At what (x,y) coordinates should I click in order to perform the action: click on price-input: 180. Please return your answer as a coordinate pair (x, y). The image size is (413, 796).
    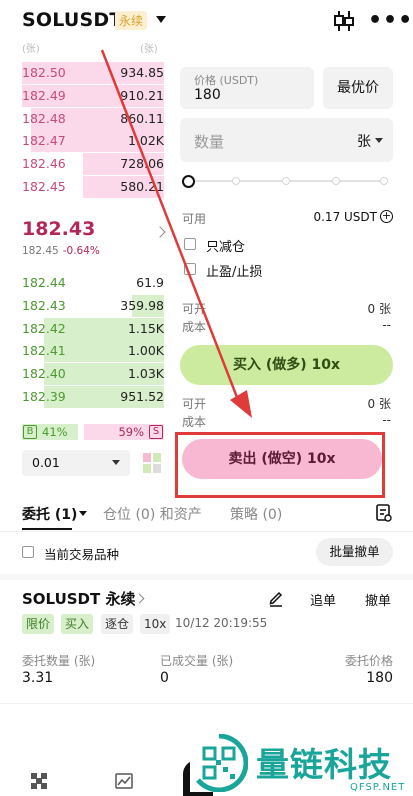
    Looking at the image, I should click on (207, 95).